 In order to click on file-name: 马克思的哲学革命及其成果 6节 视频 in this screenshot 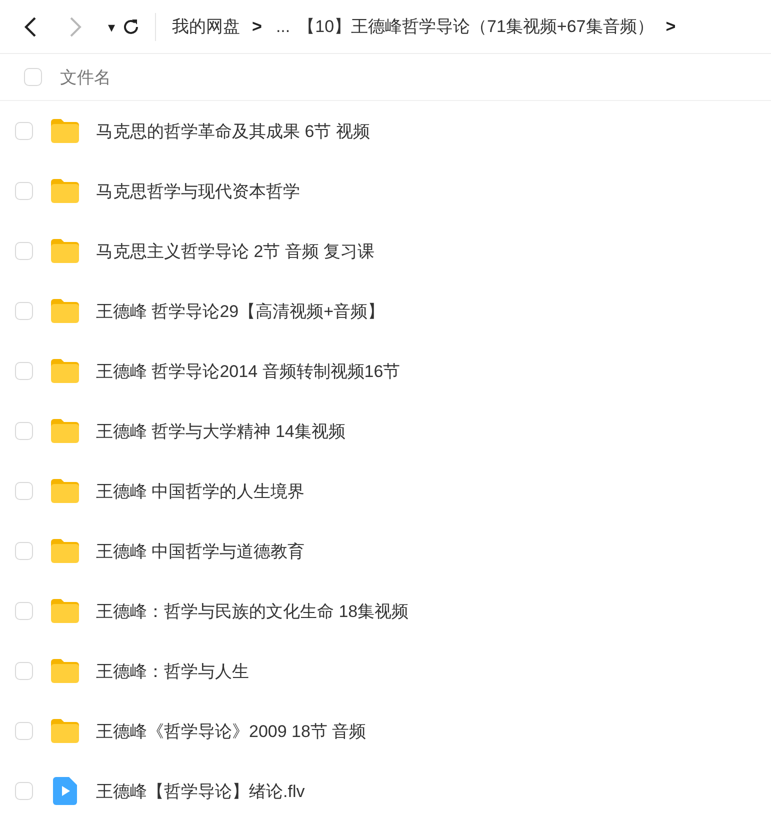, I will do `click(233, 131)`.